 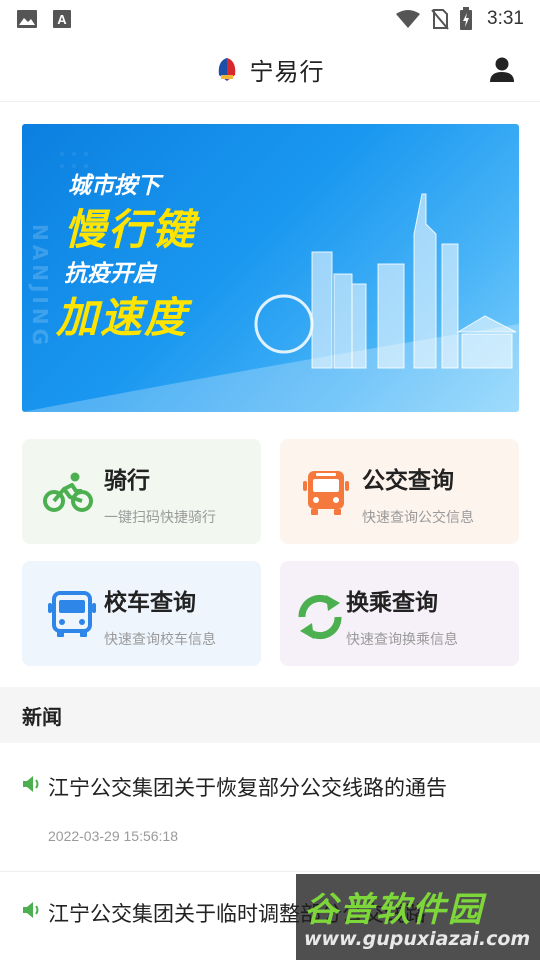 What do you see at coordinates (150, 603) in the screenshot?
I see `card-title: 校车查询` at bounding box center [150, 603].